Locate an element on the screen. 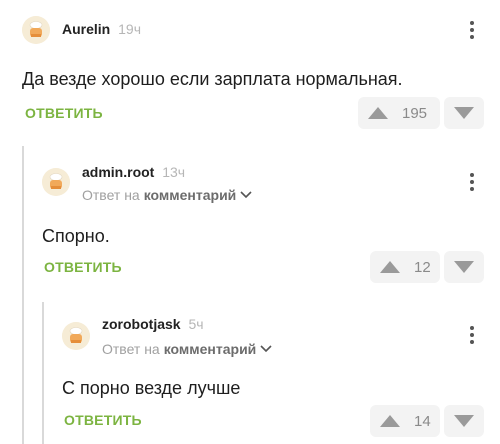 The image size is (500, 444). comment-time: 5ч is located at coordinates (196, 324).